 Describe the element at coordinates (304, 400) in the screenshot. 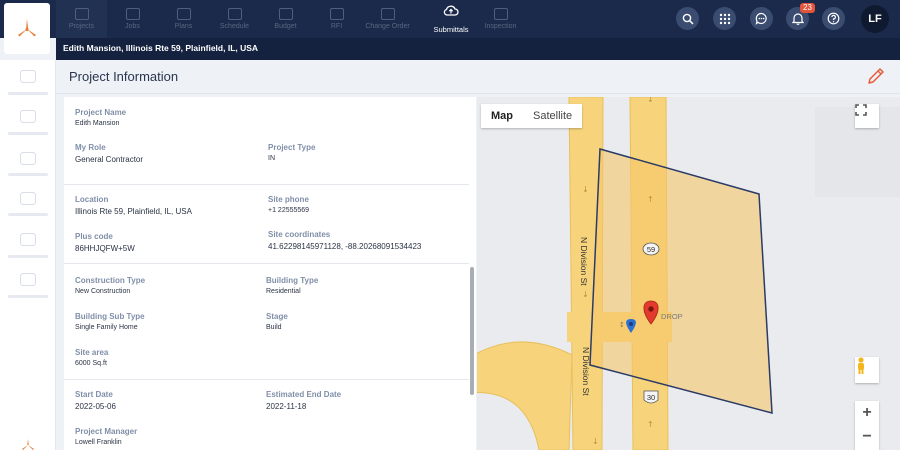

I see `field-end-date: Estimated End Date 2022-11-18` at that location.